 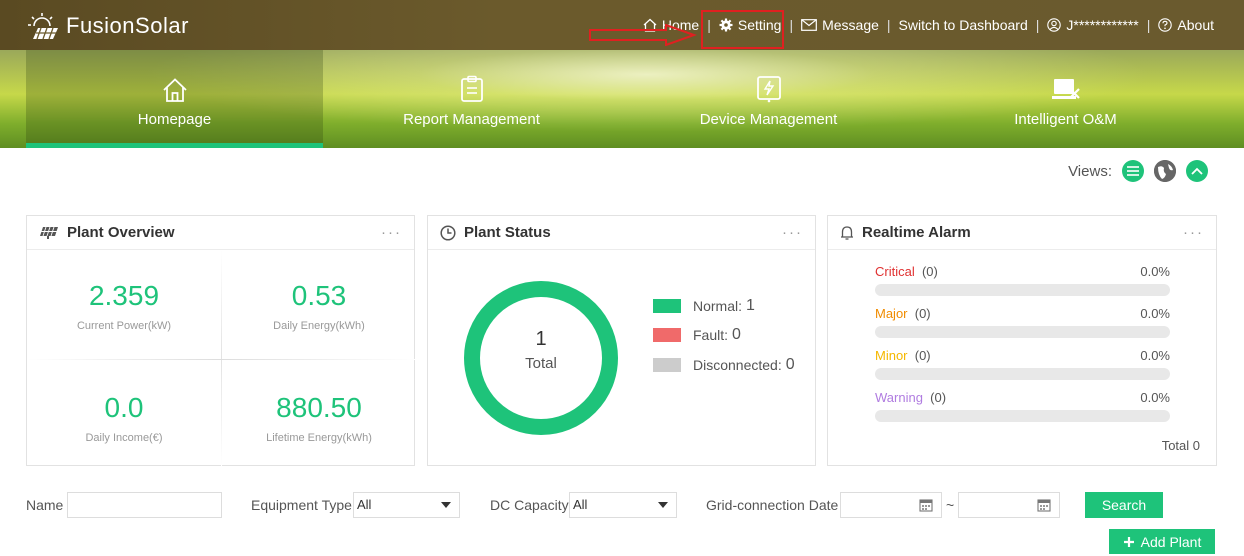 I want to click on alarm-level: Major, so click(x=891, y=313).